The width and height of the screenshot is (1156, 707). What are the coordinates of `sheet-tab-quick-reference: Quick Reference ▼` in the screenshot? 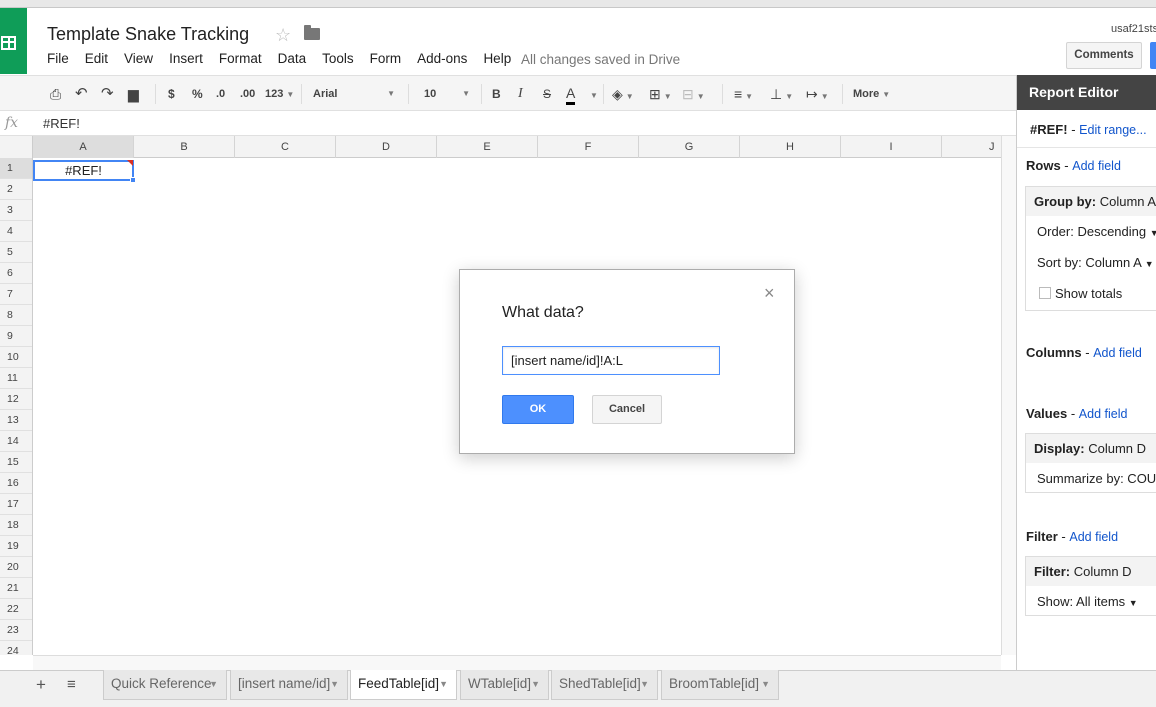 It's located at (165, 685).